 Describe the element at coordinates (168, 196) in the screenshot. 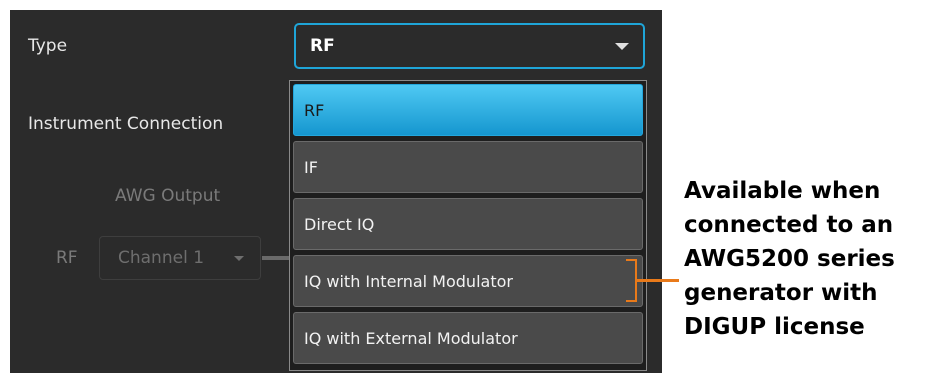

I see `awg-output-label: AWG Output` at that location.